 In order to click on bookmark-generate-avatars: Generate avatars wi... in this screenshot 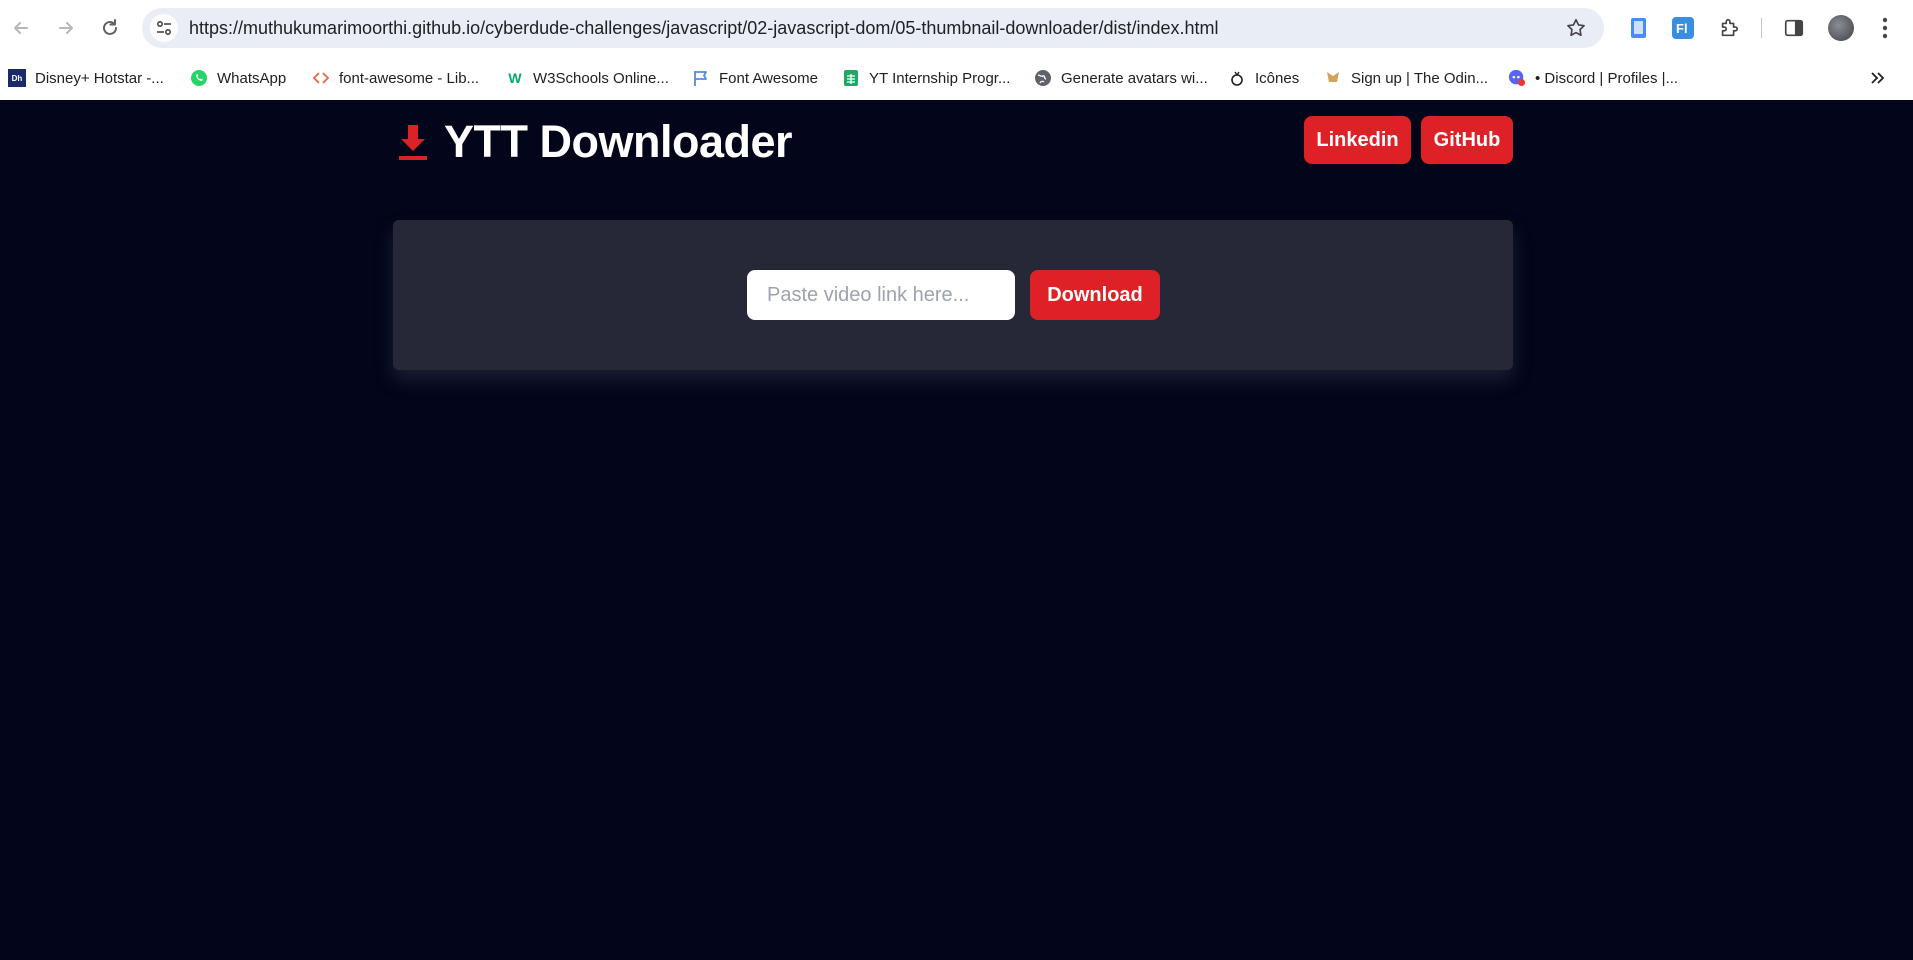, I will do `click(1121, 78)`.